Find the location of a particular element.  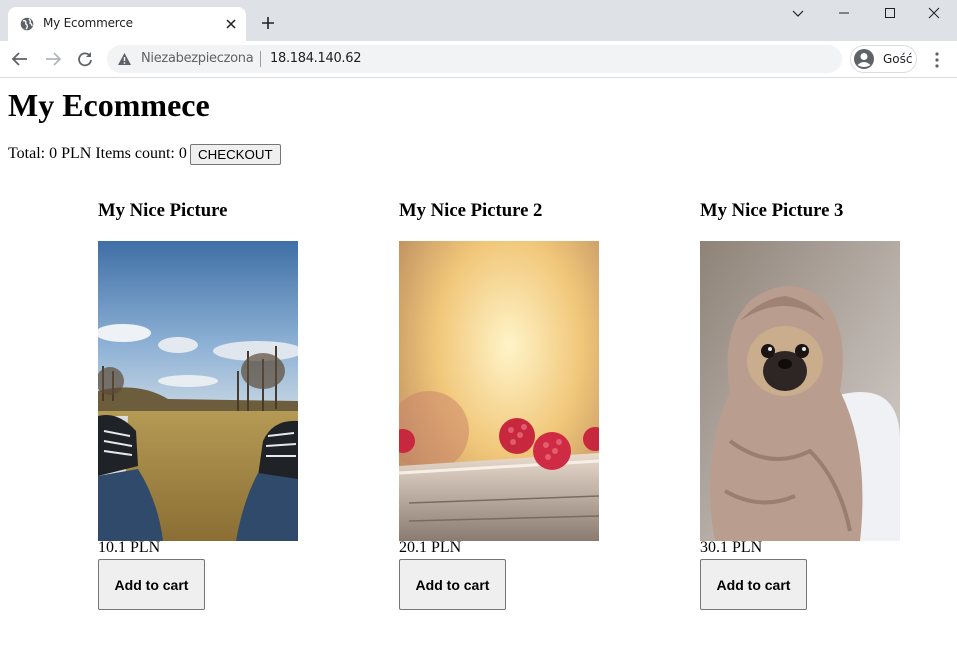

warning-icon is located at coordinates (124, 59).